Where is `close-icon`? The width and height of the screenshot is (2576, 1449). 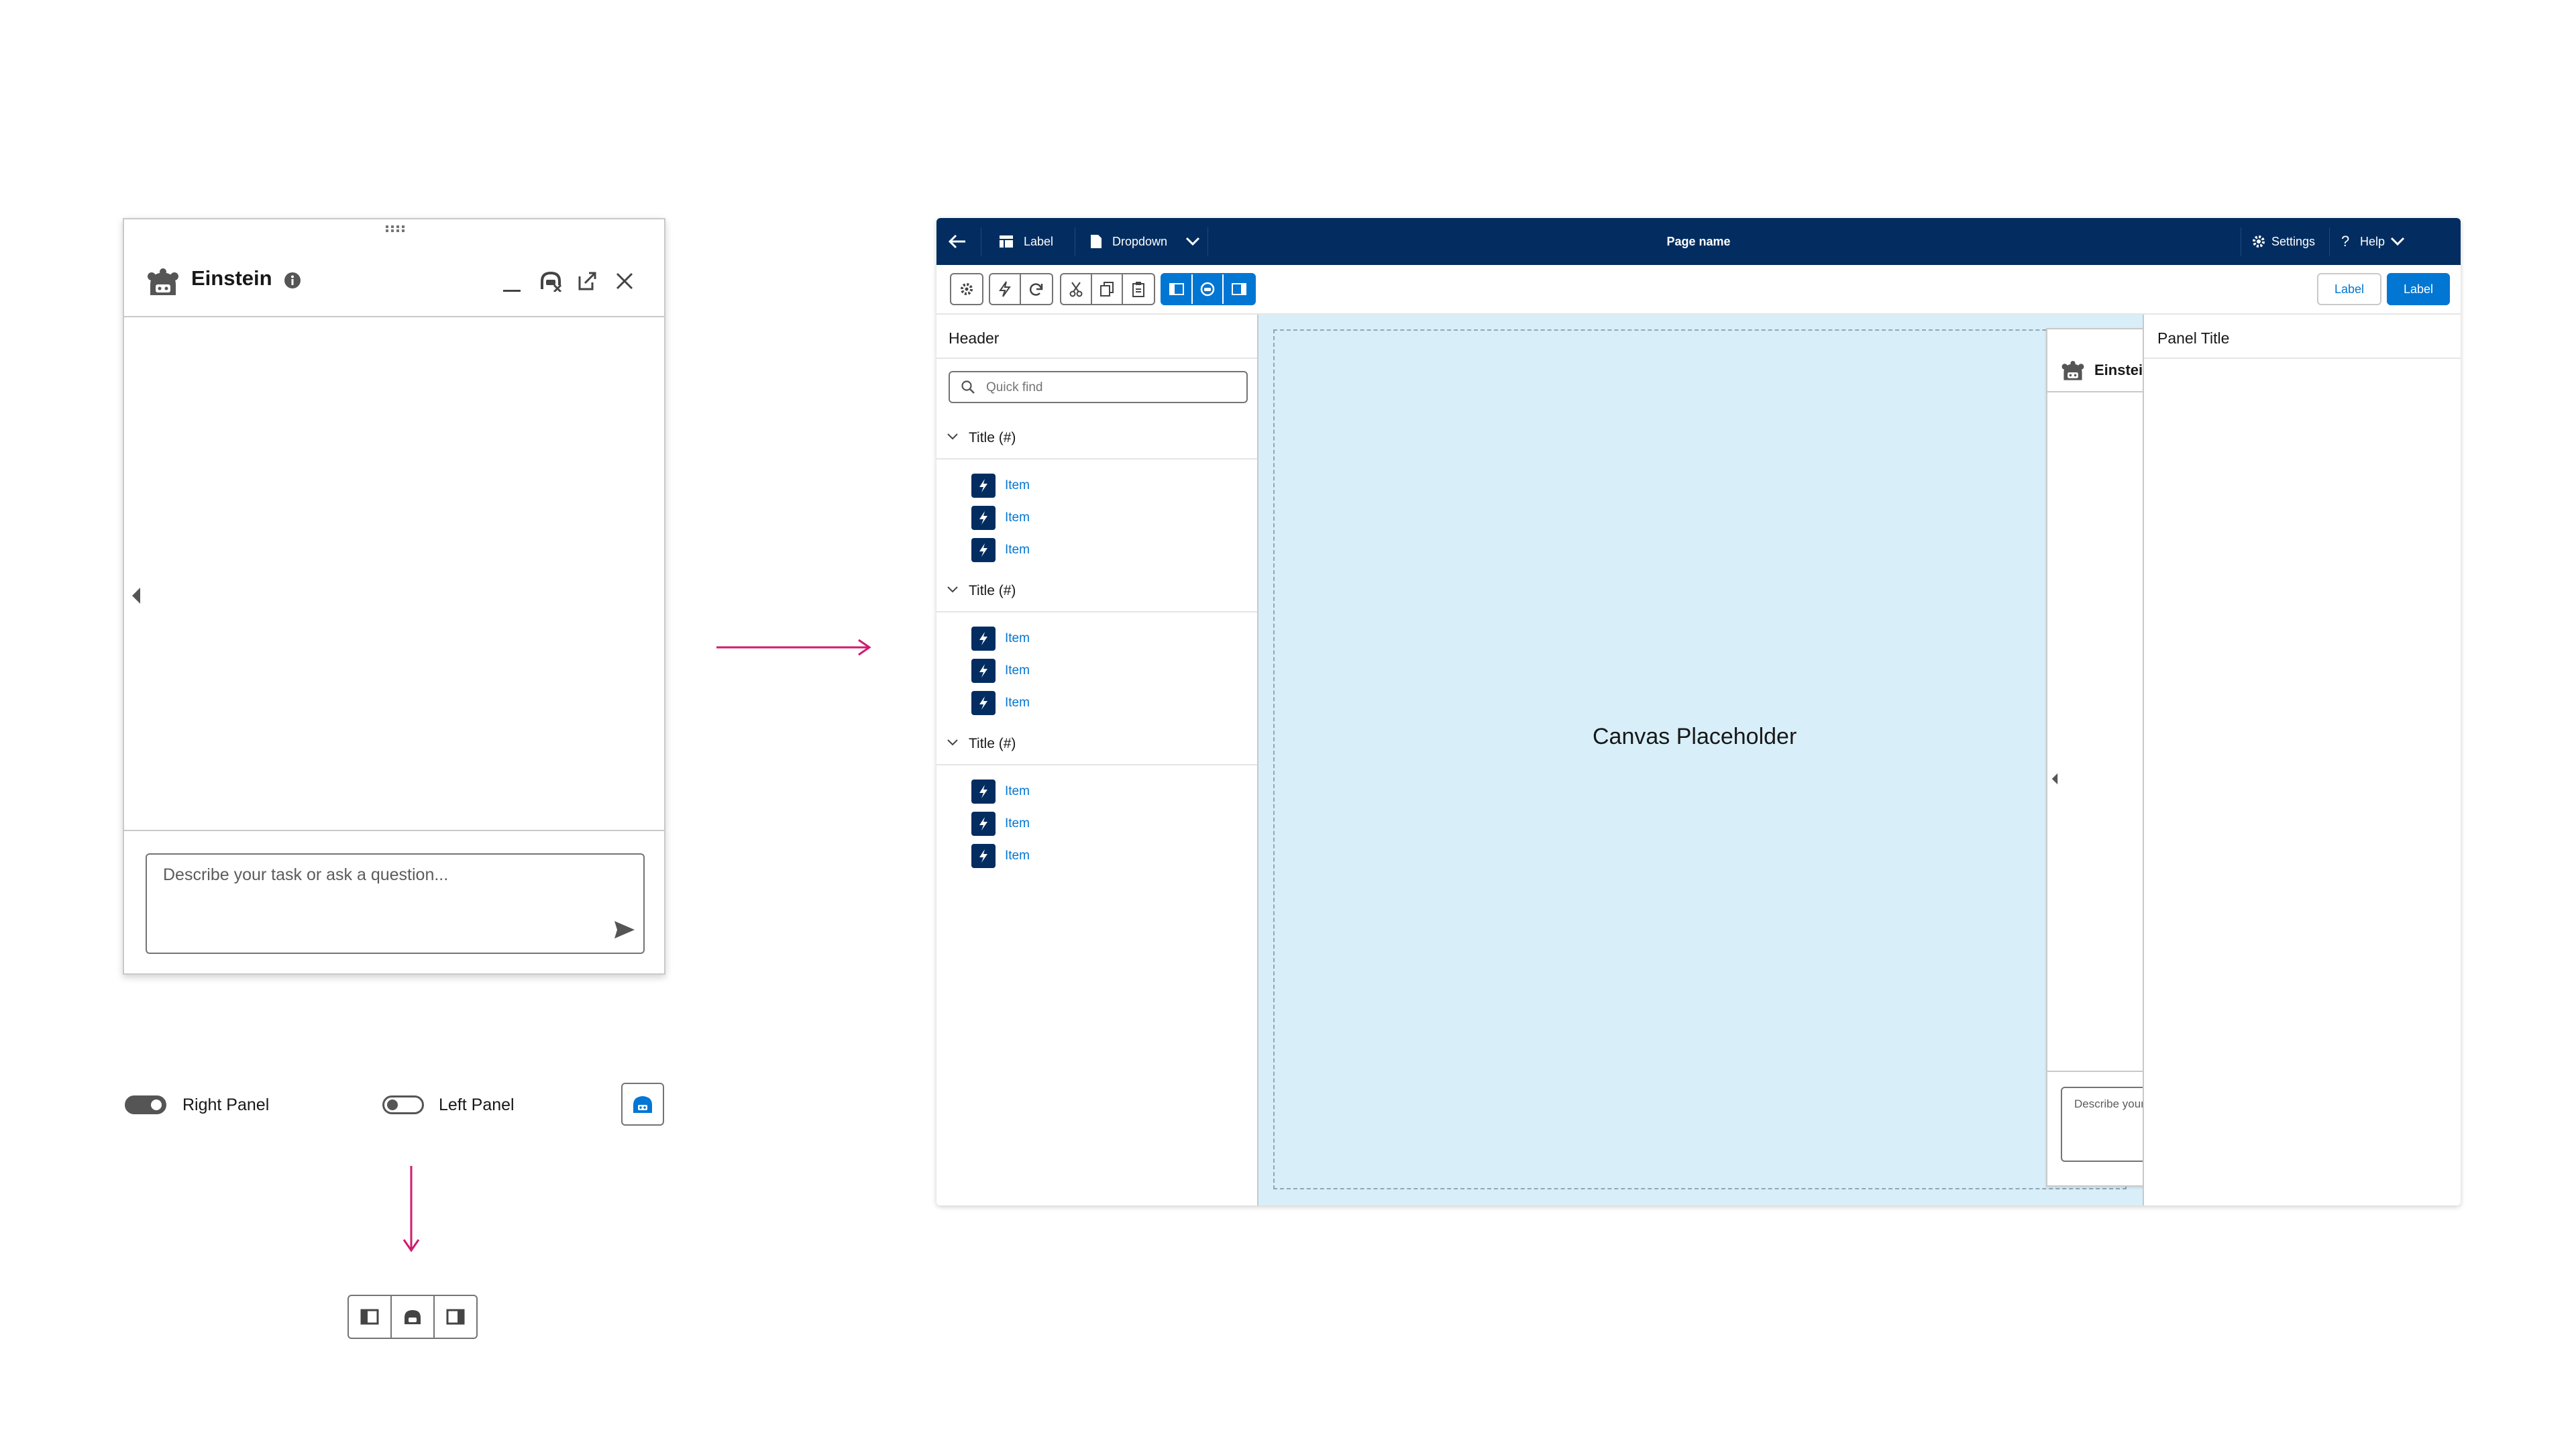
close-icon is located at coordinates (624, 281).